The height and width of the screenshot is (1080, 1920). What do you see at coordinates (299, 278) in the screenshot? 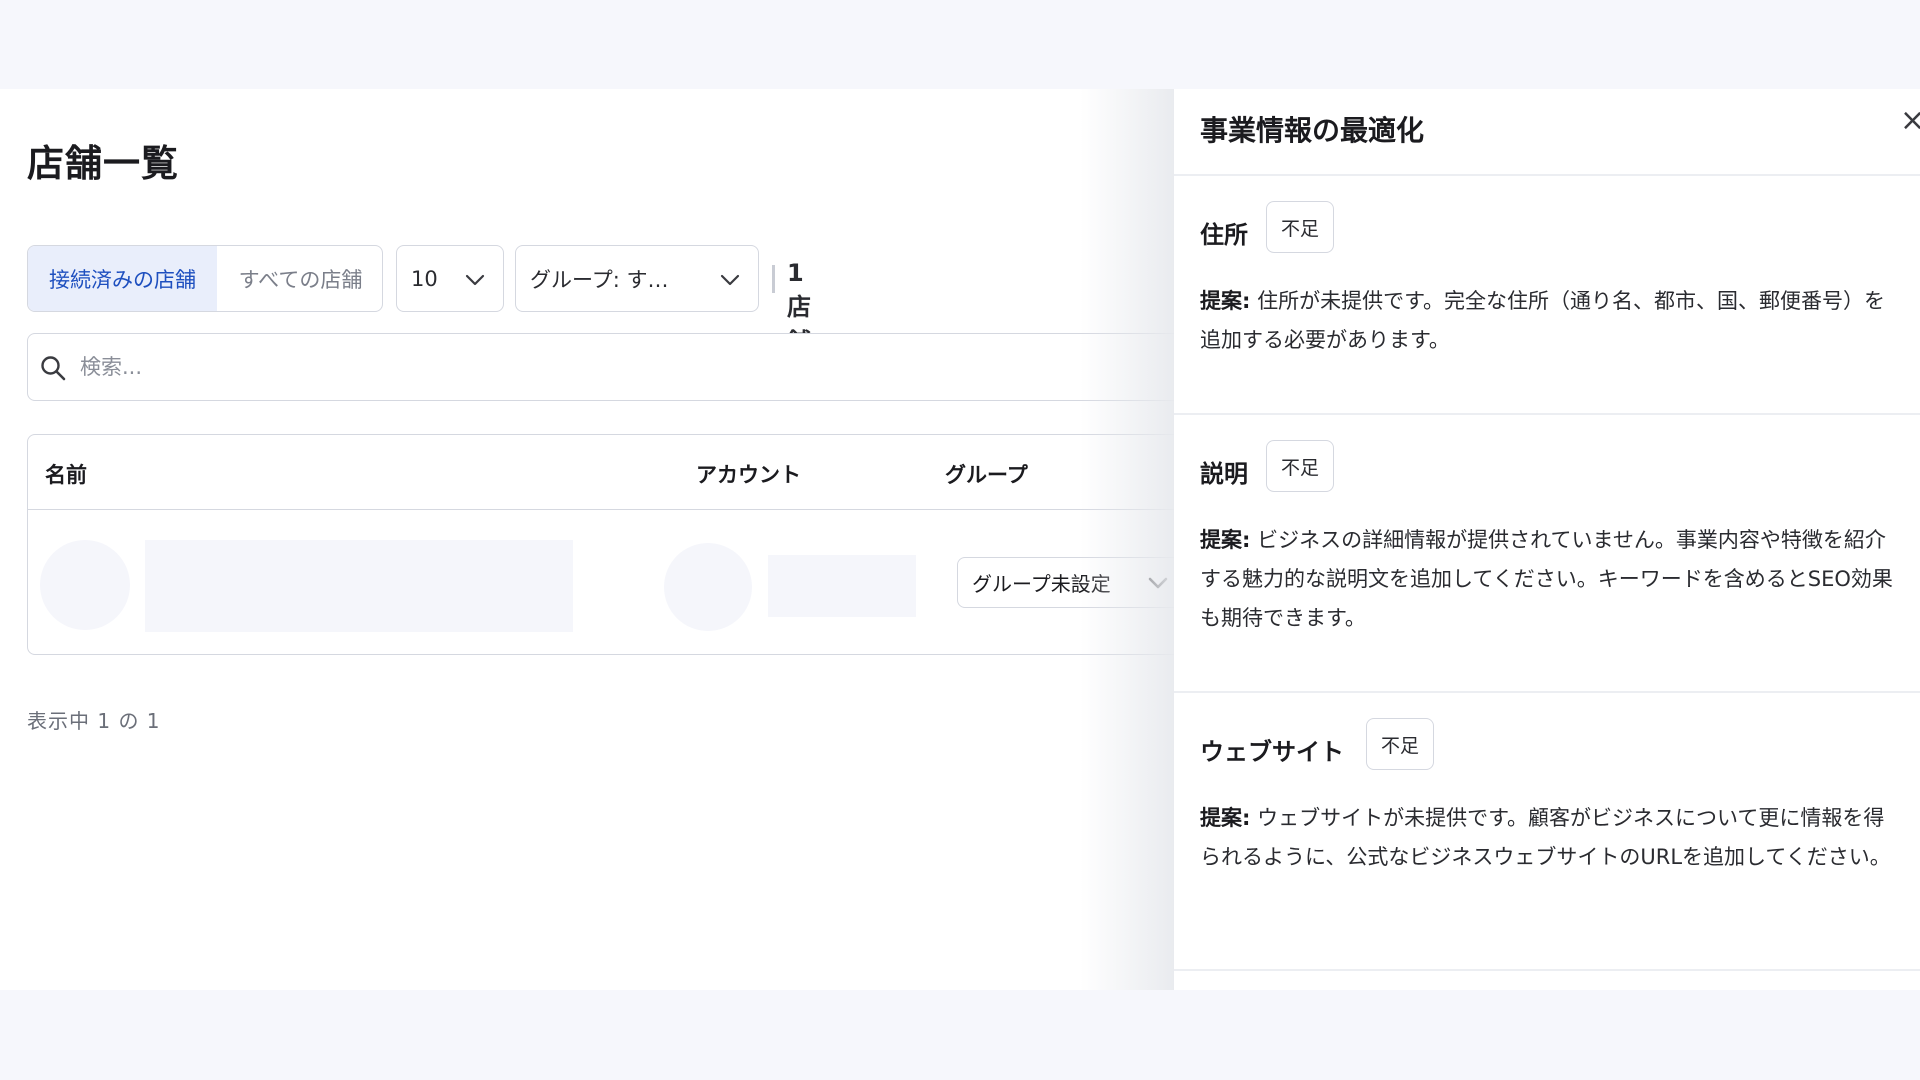
I see `all-stores-tab: すべての店舗` at bounding box center [299, 278].